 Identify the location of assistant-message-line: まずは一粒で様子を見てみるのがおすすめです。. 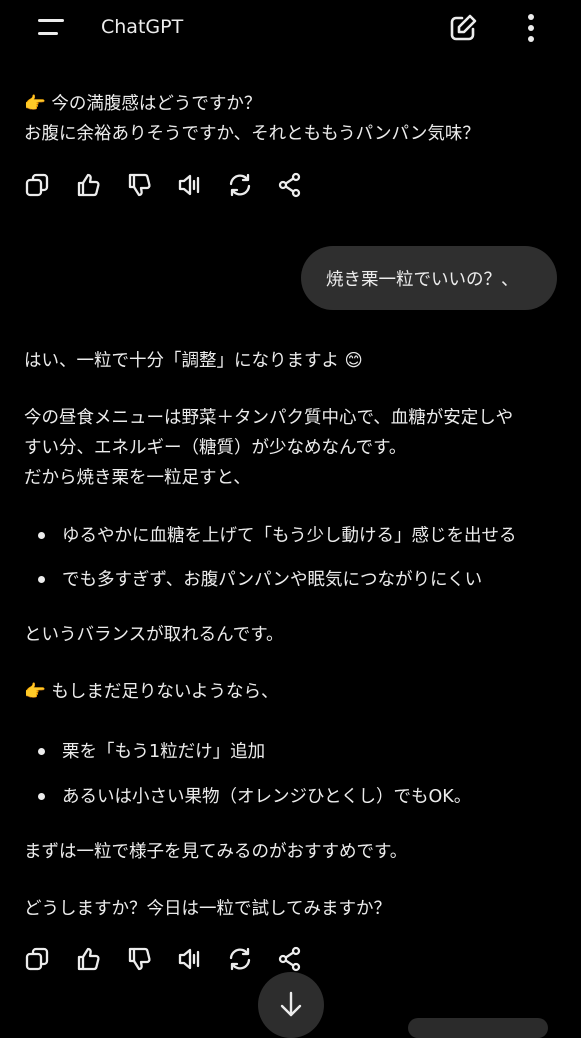
(216, 852).